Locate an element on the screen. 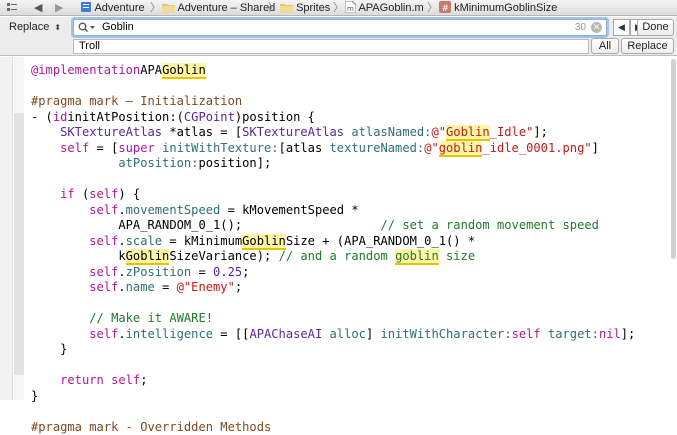 The width and height of the screenshot is (677, 435). objc-file-icon: m is located at coordinates (350, 7).